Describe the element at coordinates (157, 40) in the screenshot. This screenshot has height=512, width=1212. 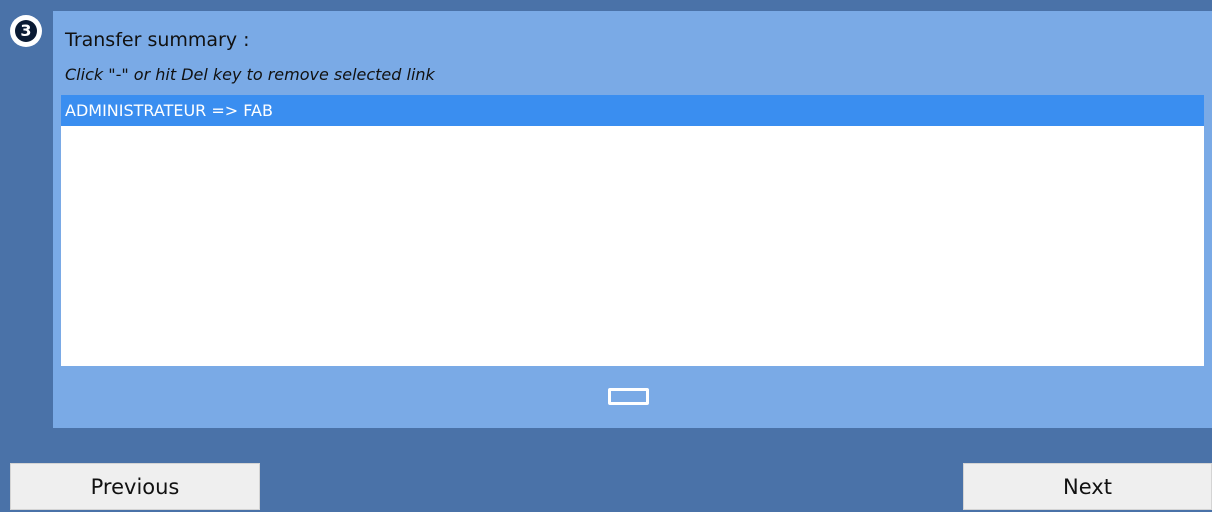
I see `summary-title: Transfer summary :` at that location.